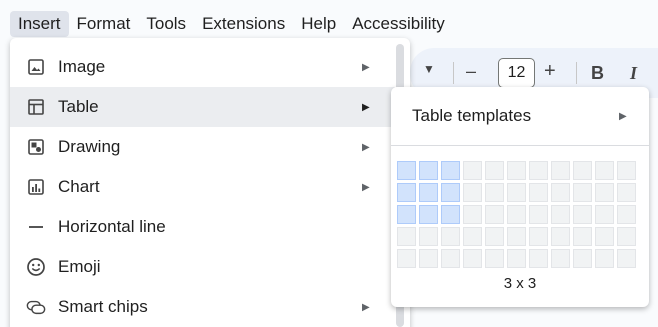 This screenshot has width=658, height=327. Describe the element at coordinates (112, 226) in the screenshot. I see `menu-item-label: Horizontal line` at that location.